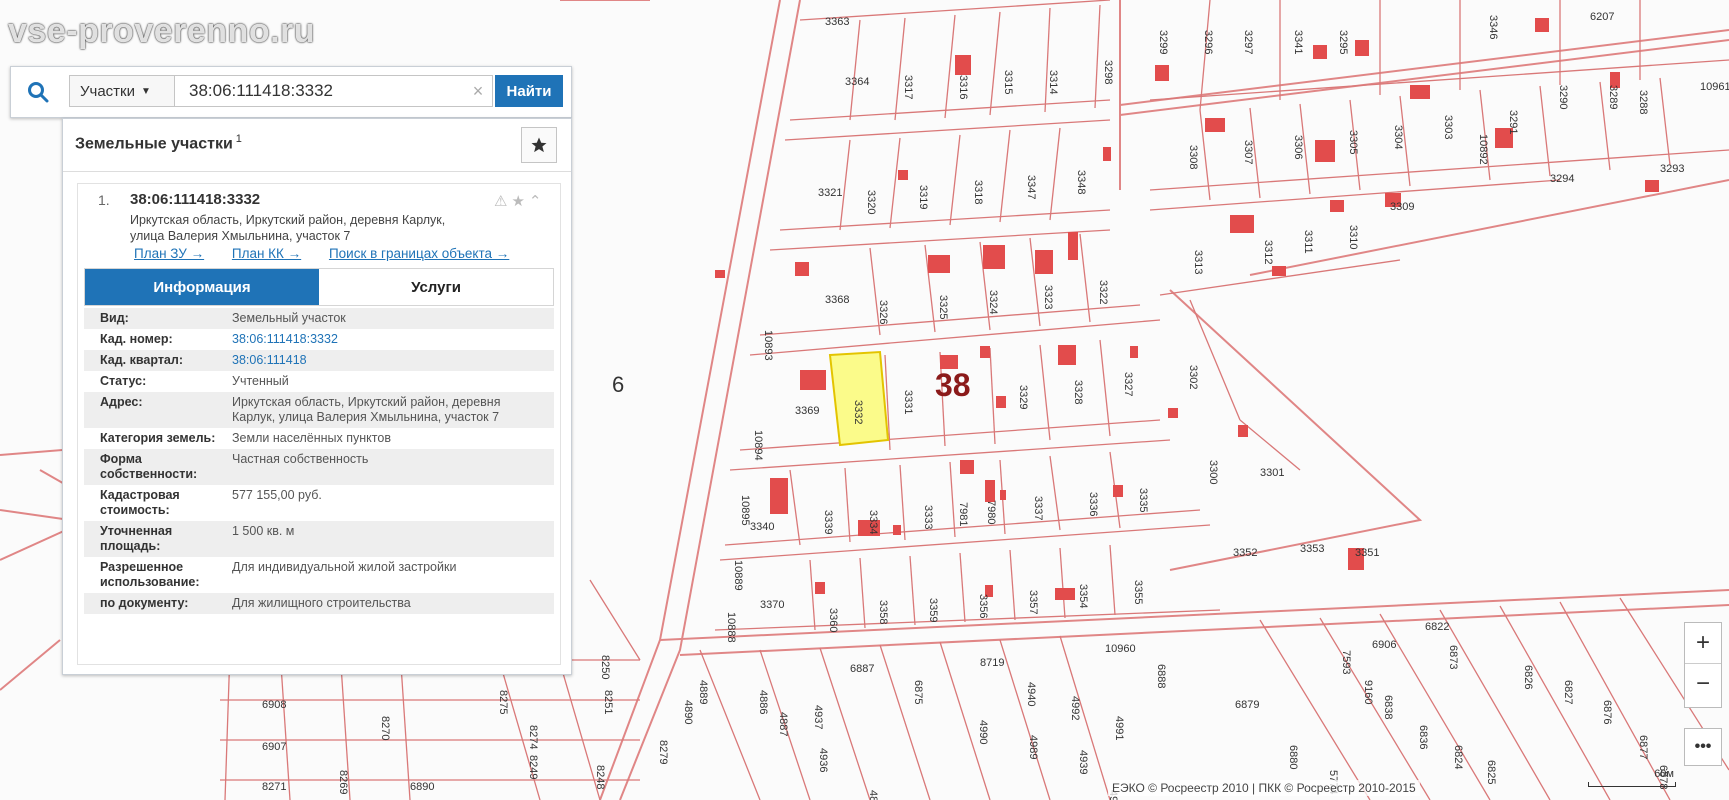 This screenshot has width=1729, height=800. Describe the element at coordinates (745, 510) in the screenshot. I see `parcel-label: 10895` at that location.